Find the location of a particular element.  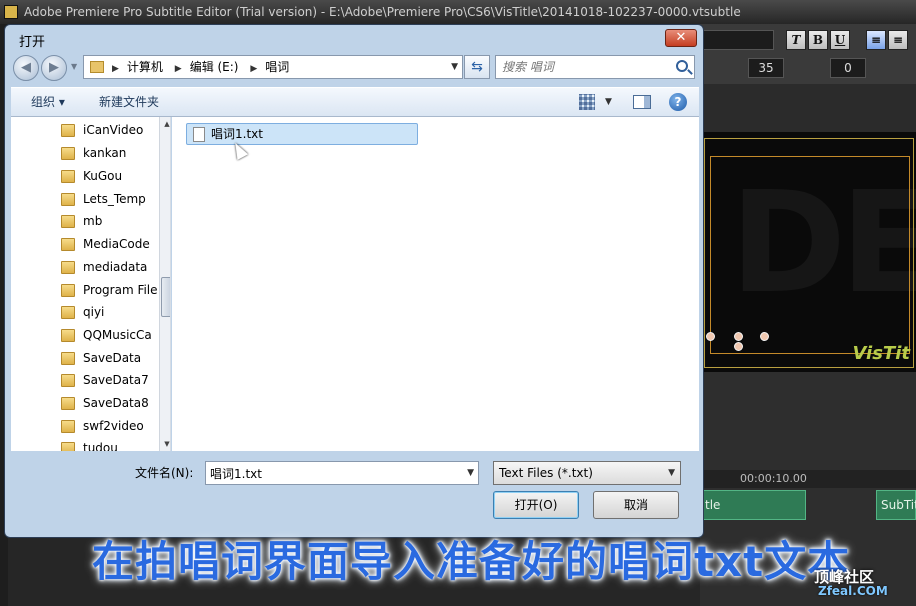

breadcrumb-item: 编辑 (E:) is located at coordinates (214, 67).